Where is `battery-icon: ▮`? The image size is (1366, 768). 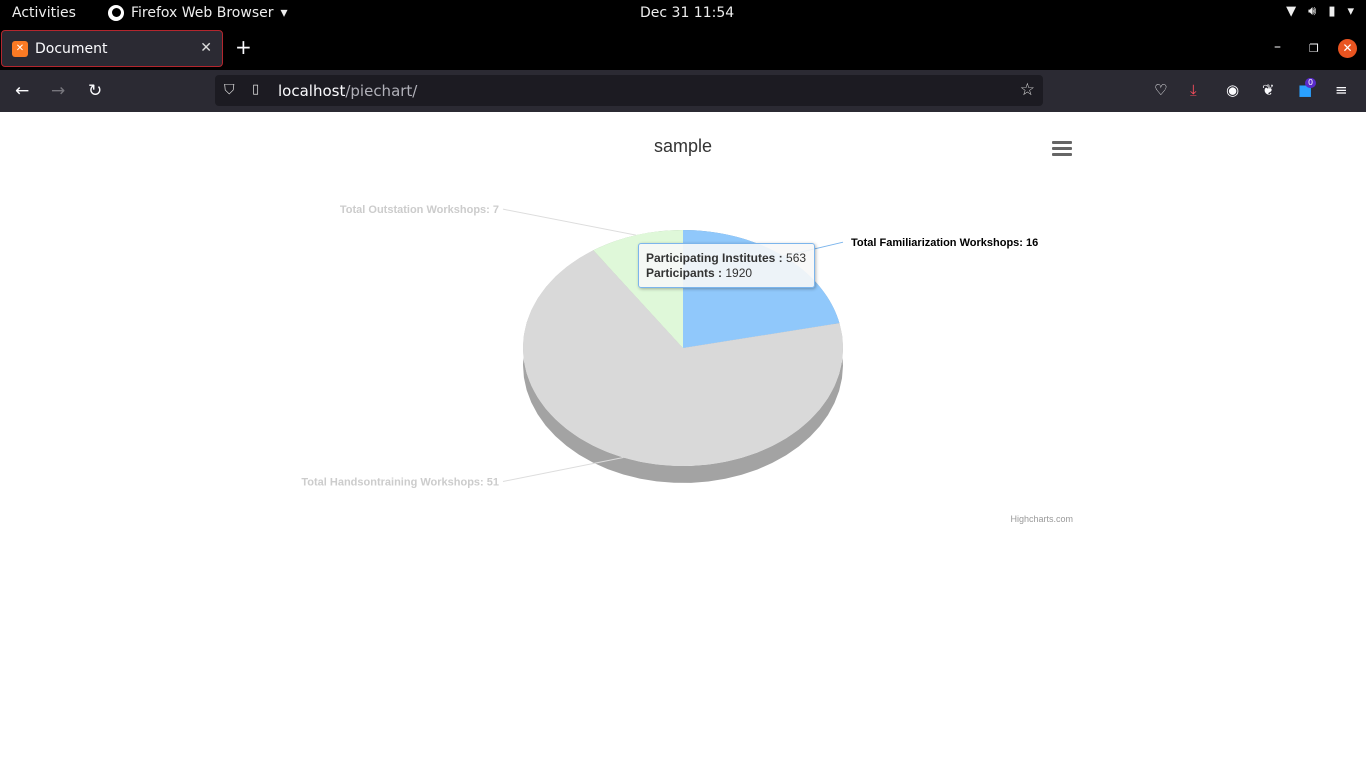
battery-icon: ▮ is located at coordinates (1332, 11).